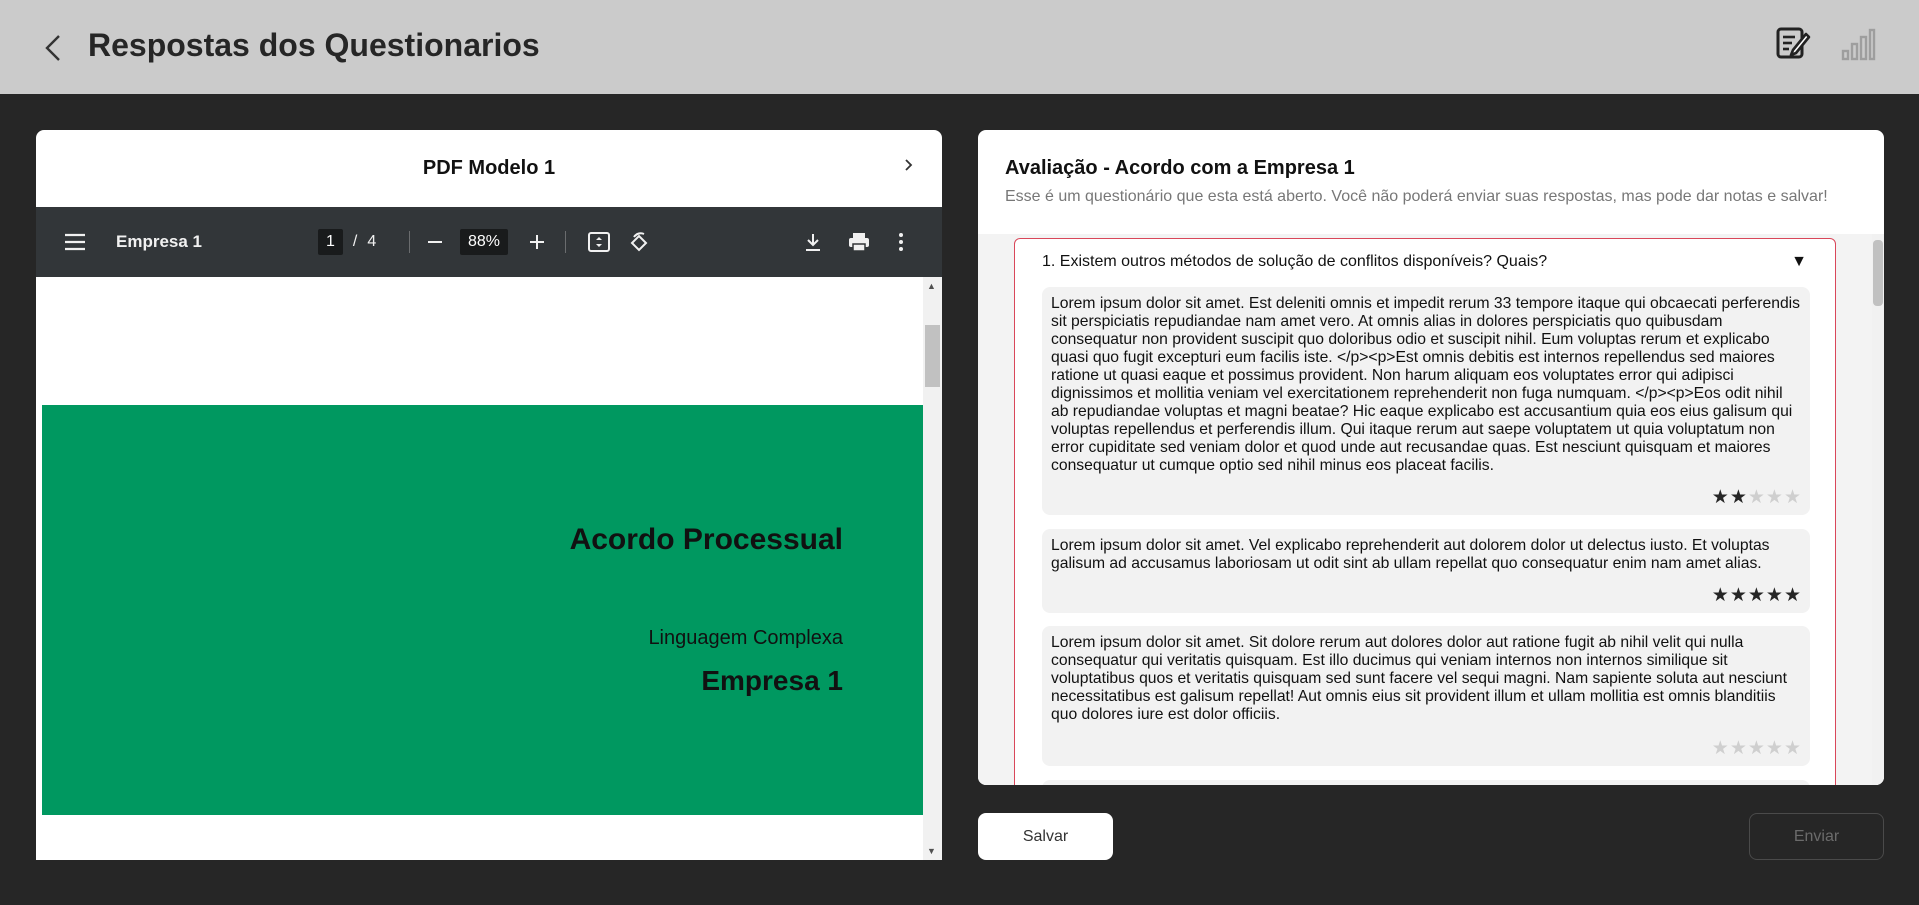  What do you see at coordinates (931, 286) in the screenshot?
I see `scroll-up-icon: ▲` at bounding box center [931, 286].